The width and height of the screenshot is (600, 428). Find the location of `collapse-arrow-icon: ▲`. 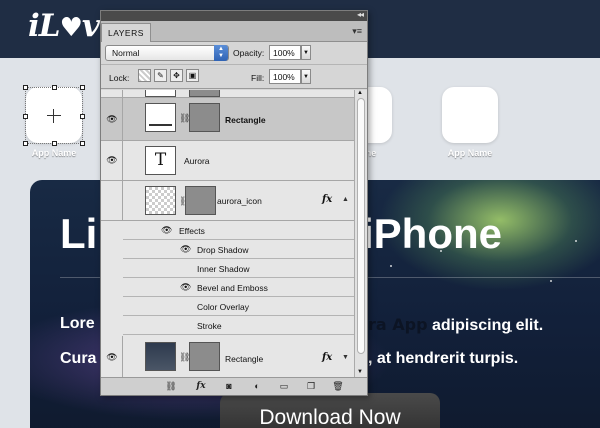

collapse-arrow-icon: ▲ is located at coordinates (345, 199).